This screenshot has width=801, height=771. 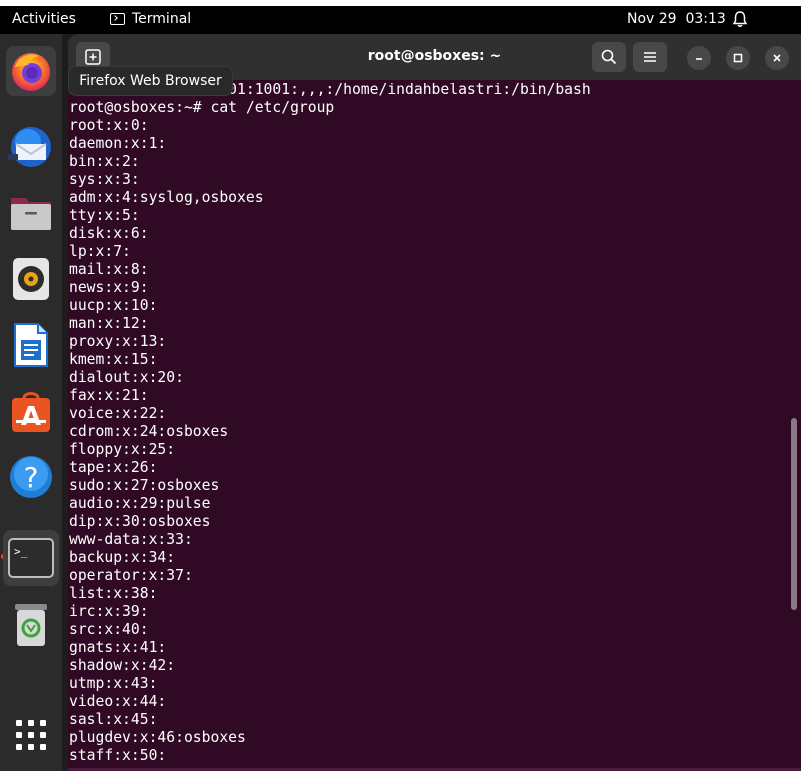 I want to click on terminal-line: sudo:x:27:osboxes, so click(x=144, y=485).